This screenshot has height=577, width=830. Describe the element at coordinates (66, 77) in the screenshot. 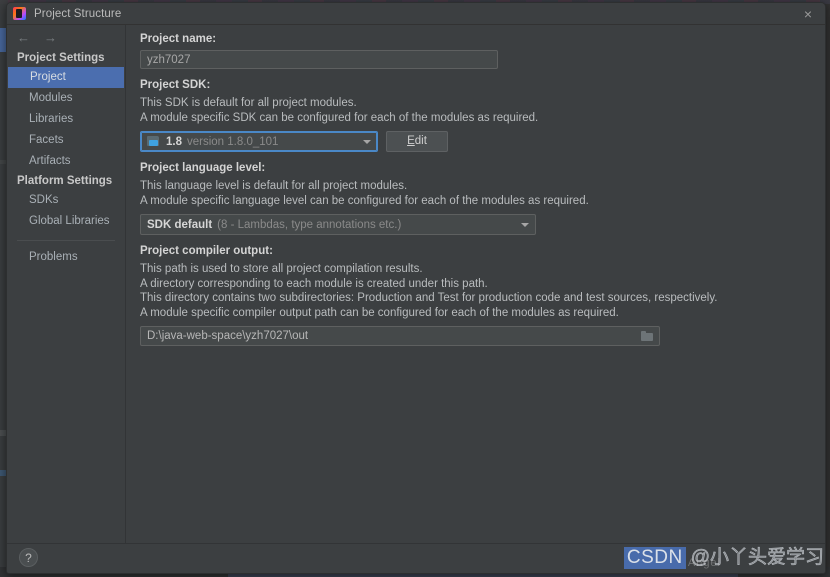

I see `sidebar-item-project: Project` at that location.